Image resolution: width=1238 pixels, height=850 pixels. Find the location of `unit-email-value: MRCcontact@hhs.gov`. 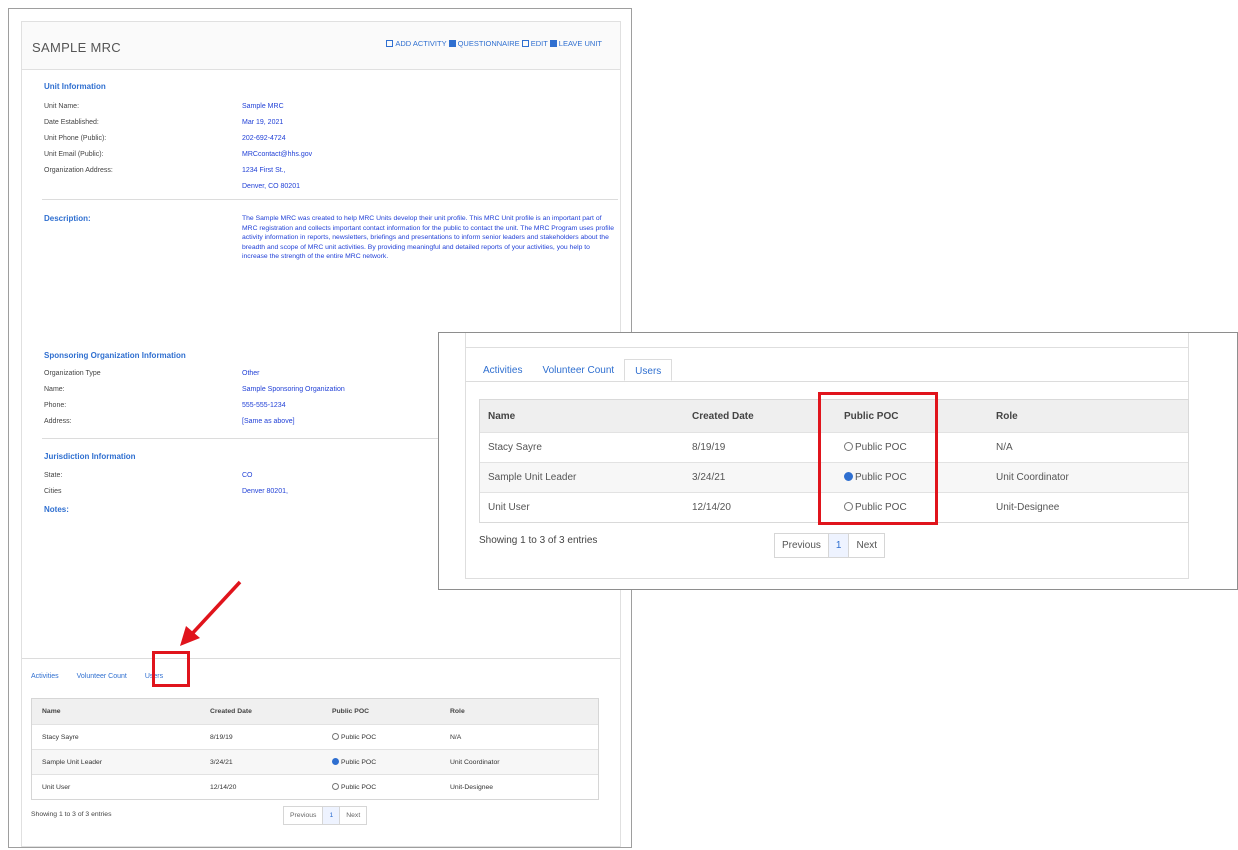

unit-email-value: MRCcontact@hhs.gov is located at coordinates (277, 154).